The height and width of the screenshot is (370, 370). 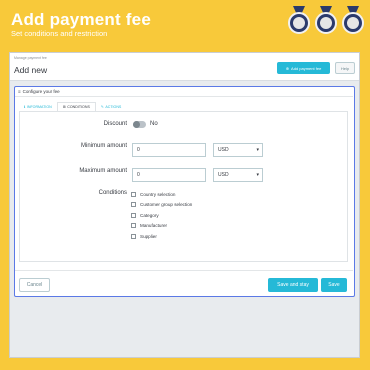 I want to click on card-title: Configure your fee, so click(x=41, y=91).